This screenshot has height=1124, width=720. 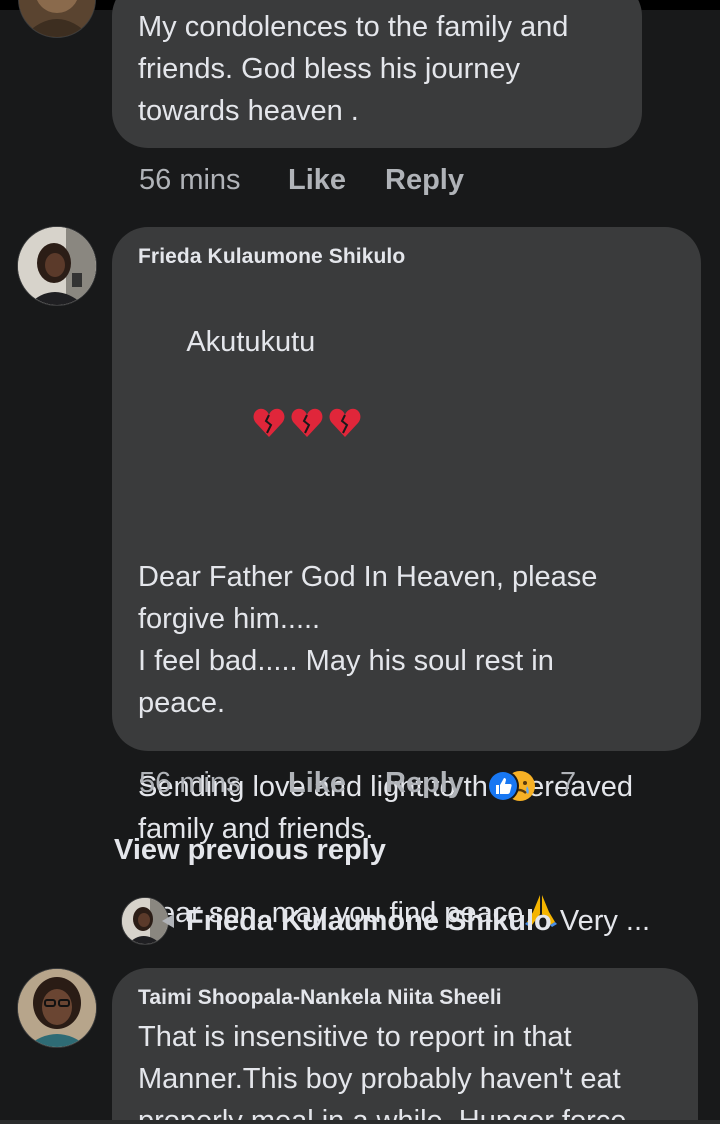 I want to click on view-previous-reply-link: View previous reply, so click(x=250, y=850).